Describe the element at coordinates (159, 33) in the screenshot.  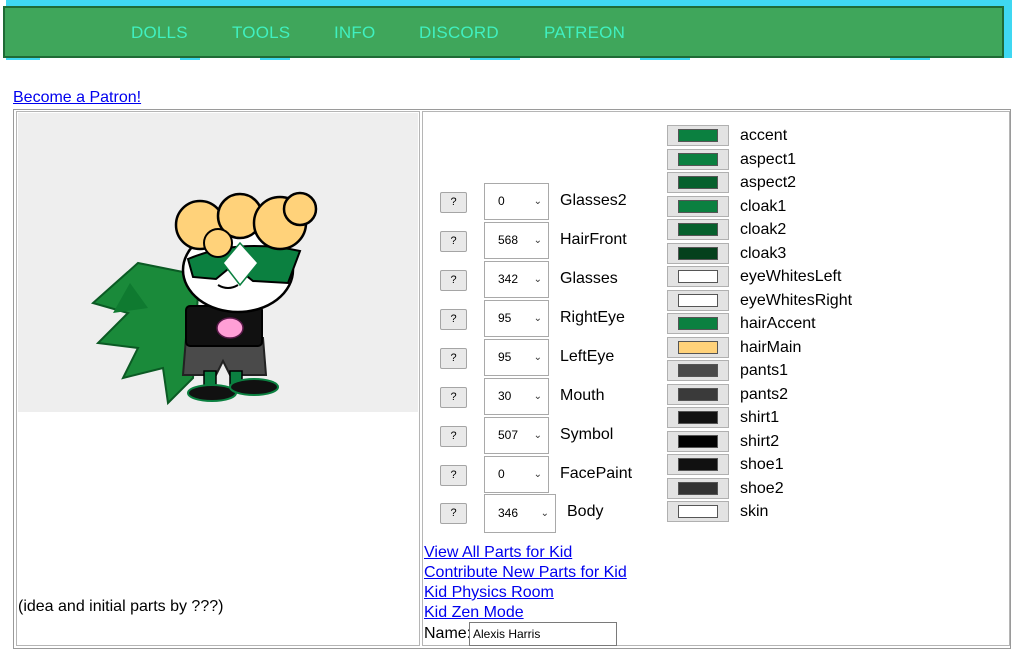
I see `nav-dolls: DOLLS` at that location.